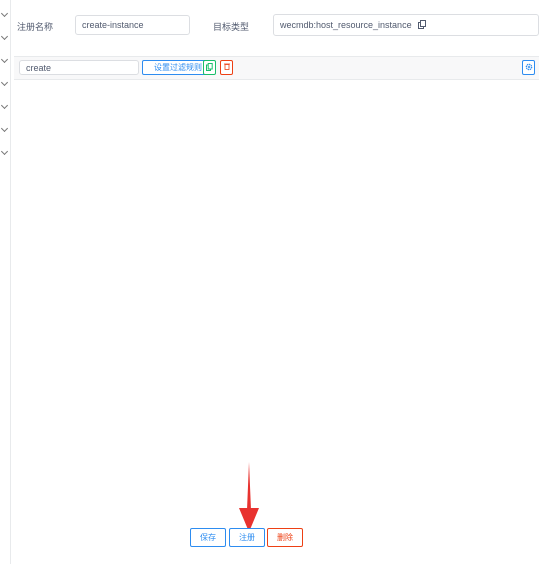 This screenshot has width=543, height=564. Describe the element at coordinates (247, 537) in the screenshot. I see `register-button: 注册` at that location.